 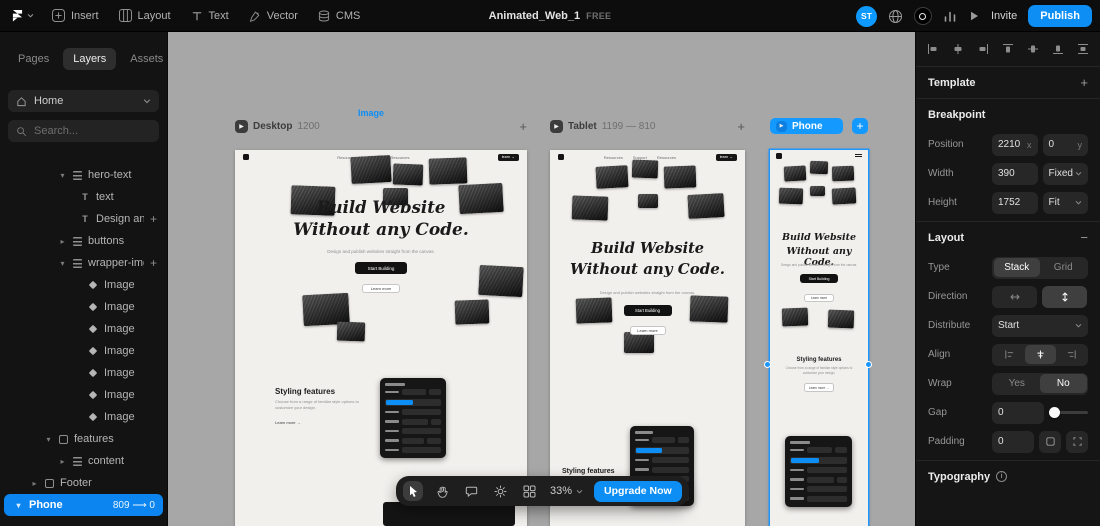 I want to click on template-section-header: Template +, so click(x=1008, y=82).